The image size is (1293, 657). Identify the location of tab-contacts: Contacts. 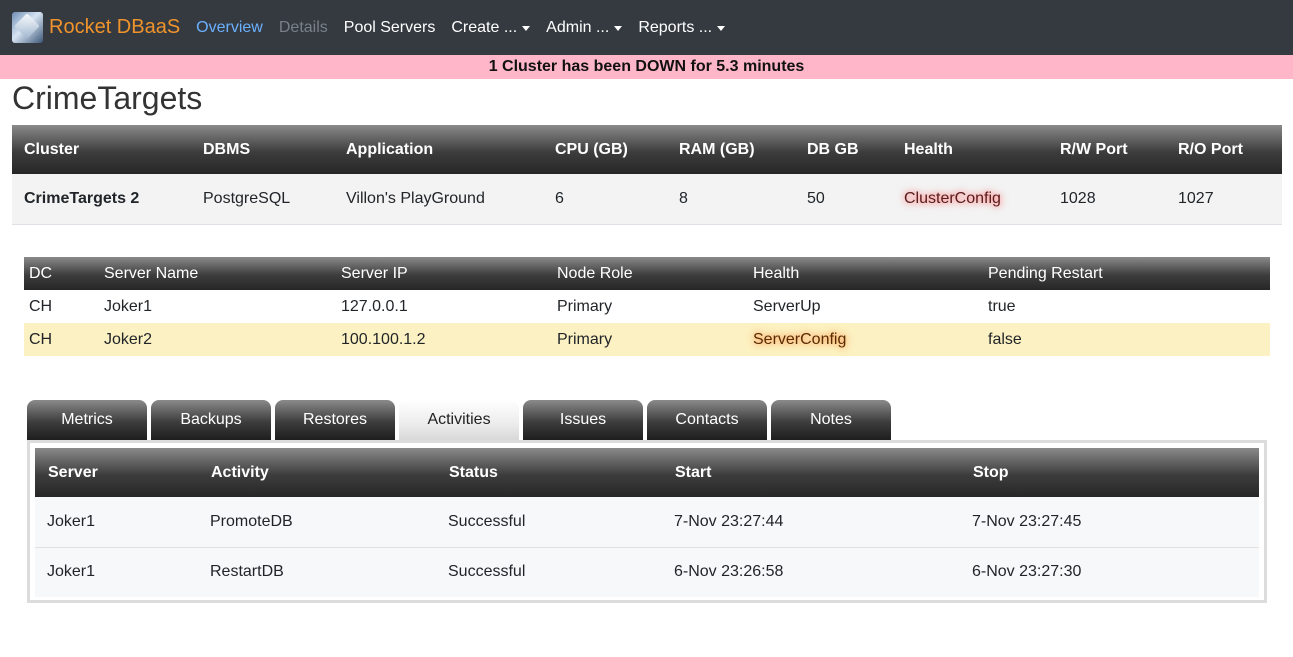
(707, 420).